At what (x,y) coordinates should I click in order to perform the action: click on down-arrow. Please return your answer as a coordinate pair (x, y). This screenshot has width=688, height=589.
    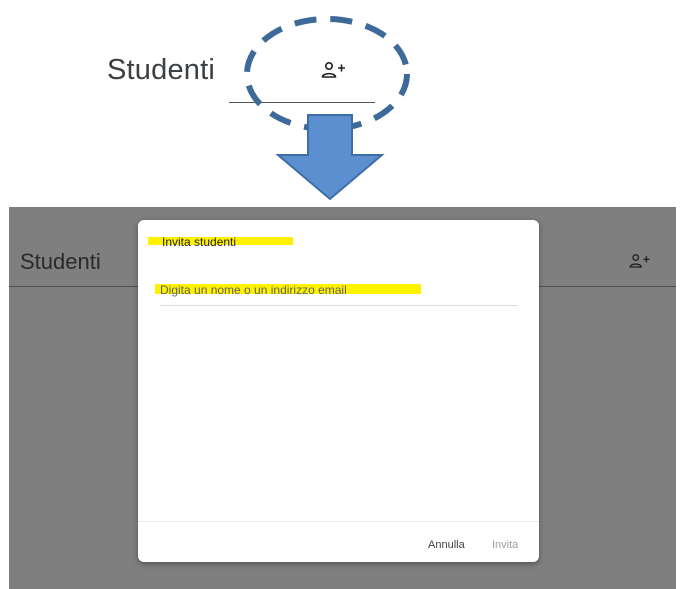
    Looking at the image, I should click on (330, 157).